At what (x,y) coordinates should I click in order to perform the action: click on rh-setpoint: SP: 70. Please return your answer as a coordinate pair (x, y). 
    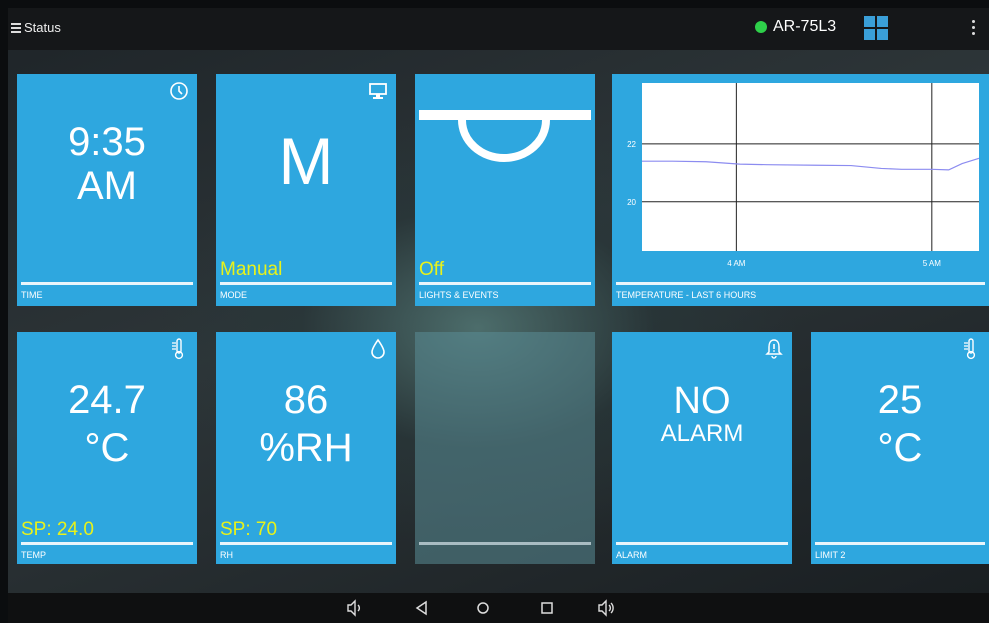
    Looking at the image, I should click on (249, 529).